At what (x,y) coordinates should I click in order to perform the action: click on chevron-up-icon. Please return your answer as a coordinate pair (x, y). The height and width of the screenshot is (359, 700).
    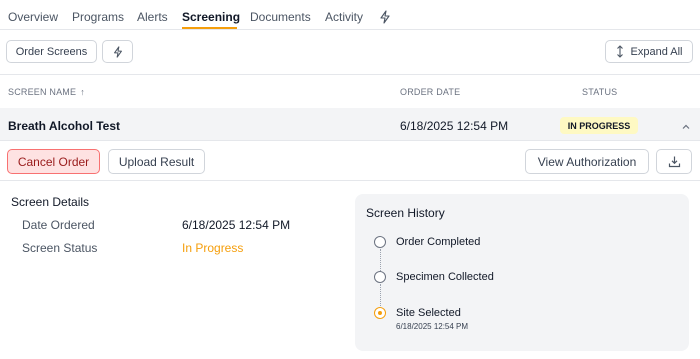
    Looking at the image, I should click on (686, 126).